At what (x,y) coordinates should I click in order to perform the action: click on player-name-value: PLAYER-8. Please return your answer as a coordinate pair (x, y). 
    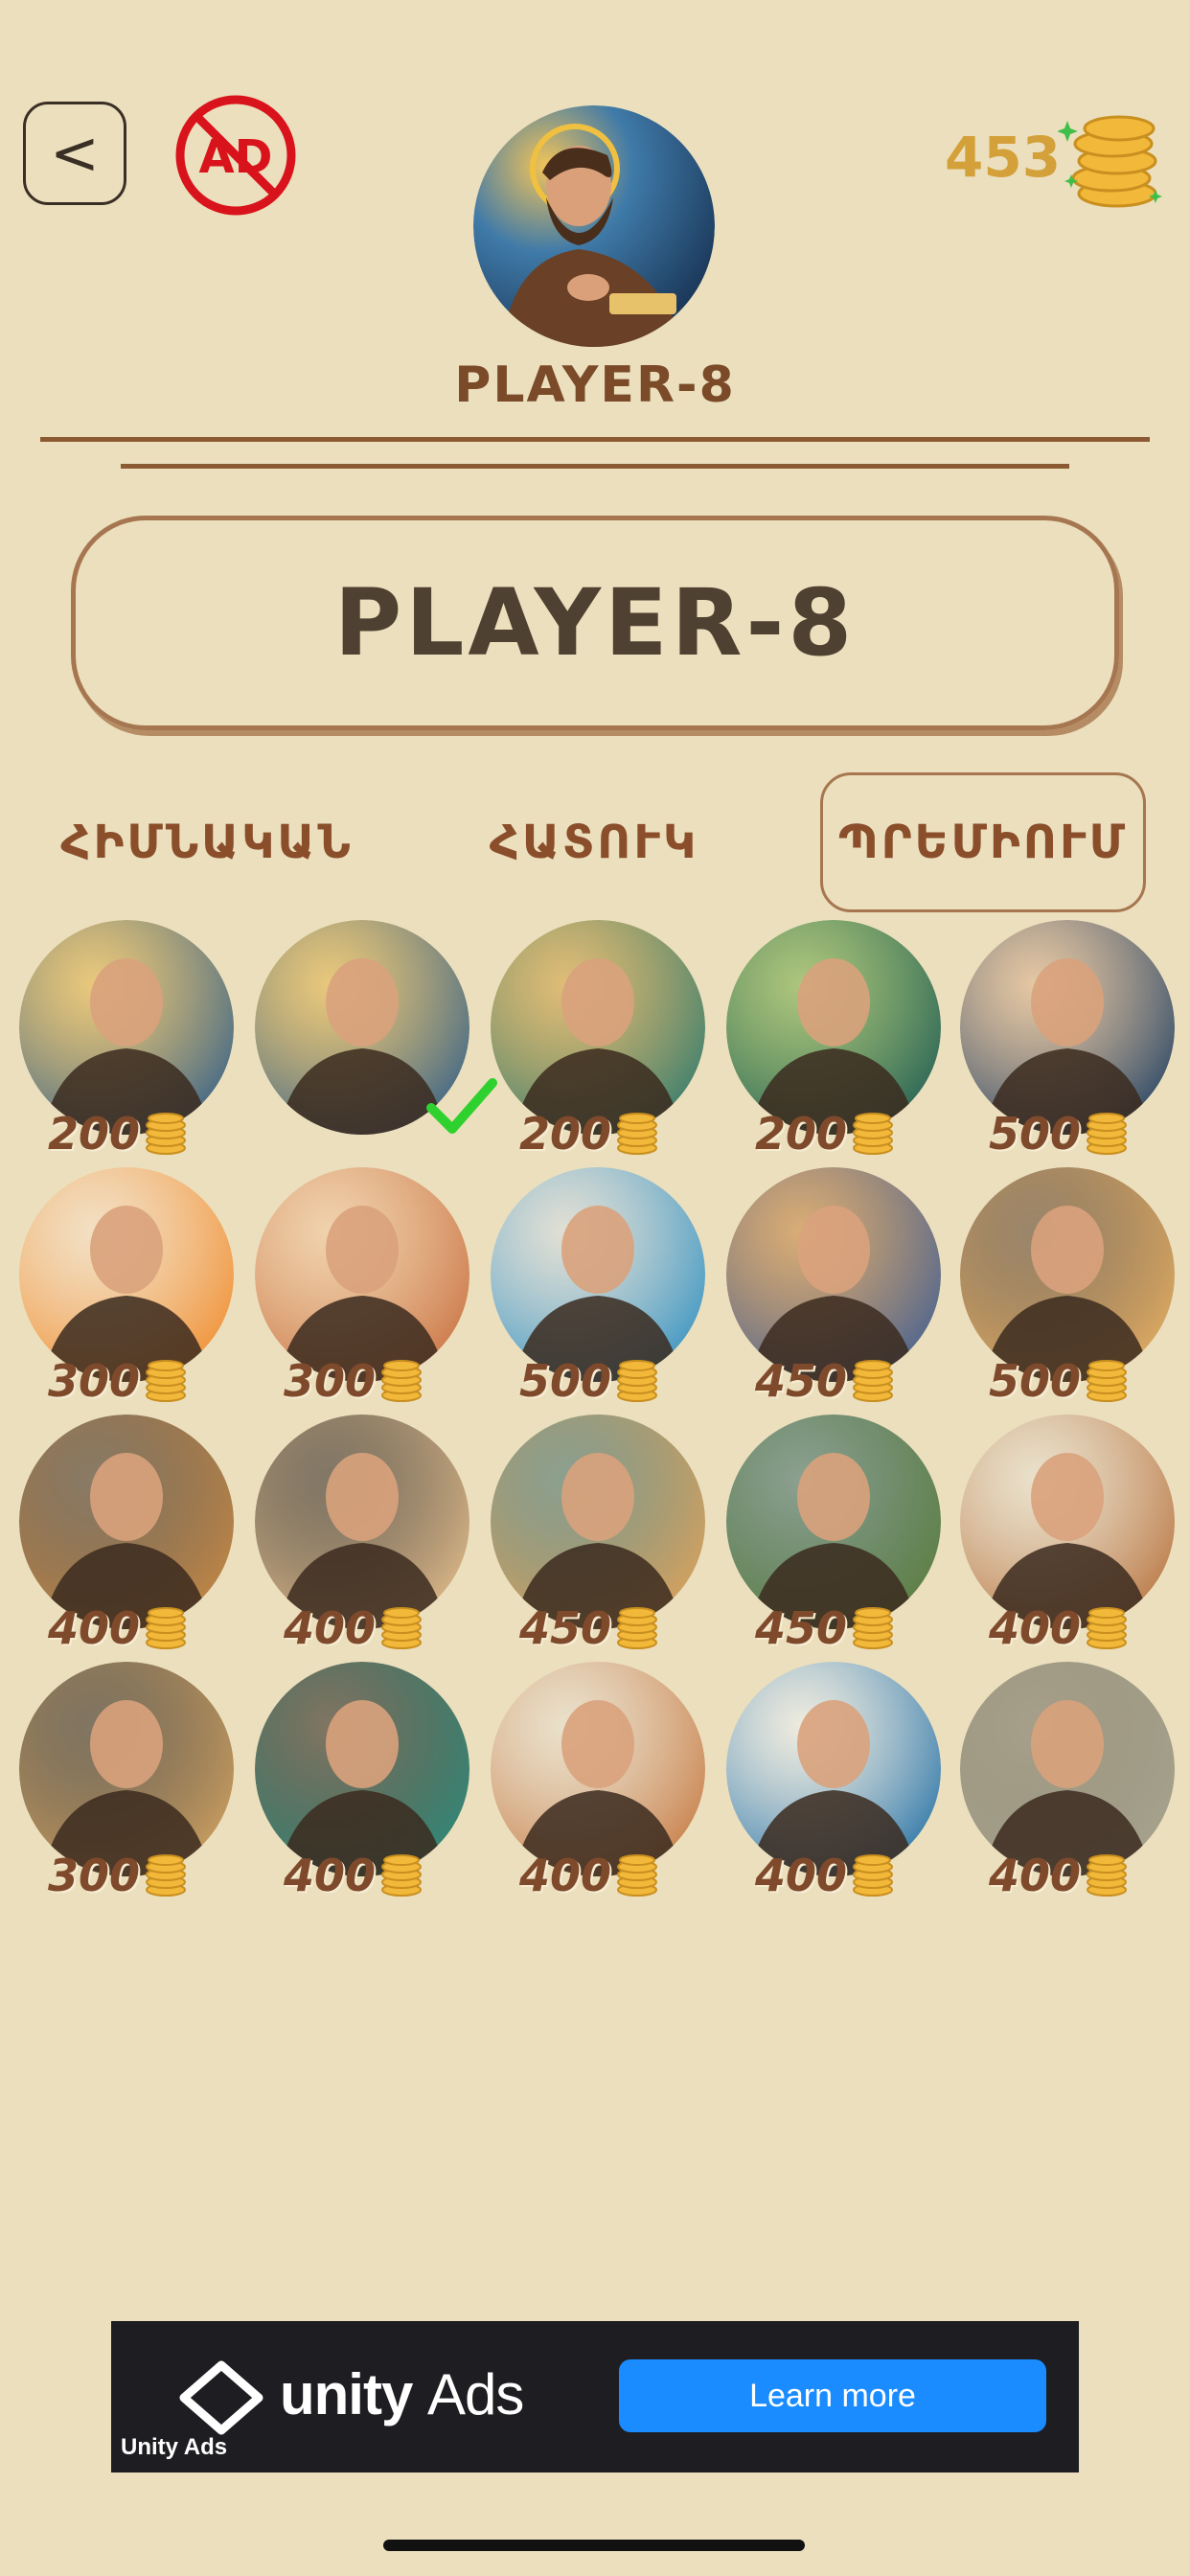
    Looking at the image, I should click on (595, 623).